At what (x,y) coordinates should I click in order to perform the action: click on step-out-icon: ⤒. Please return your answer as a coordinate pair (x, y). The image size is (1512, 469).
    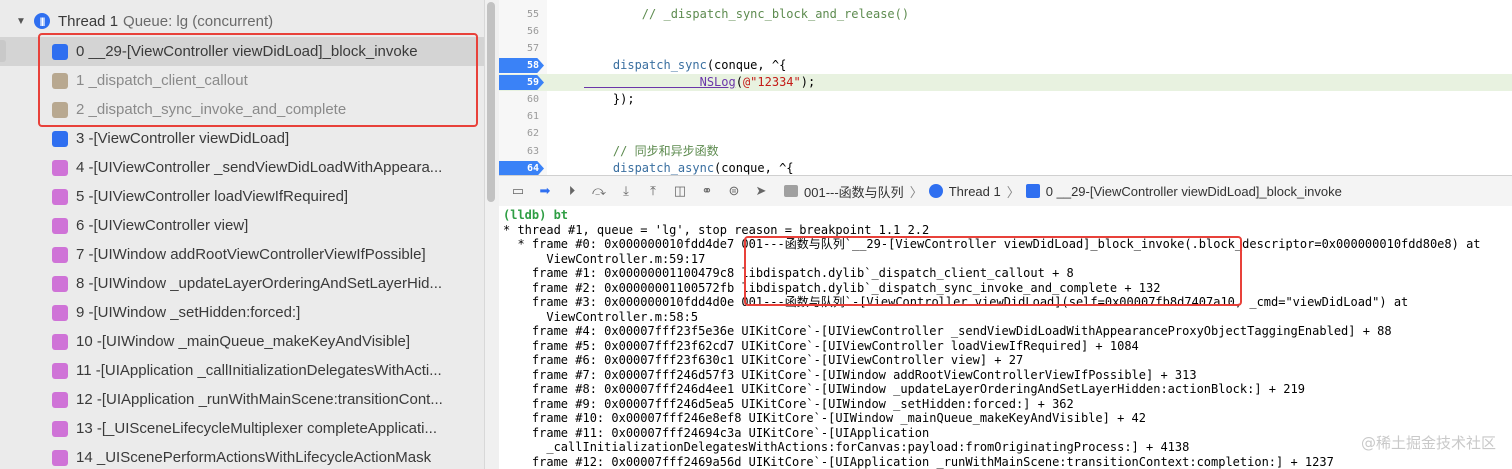
    Looking at the image, I should click on (653, 191).